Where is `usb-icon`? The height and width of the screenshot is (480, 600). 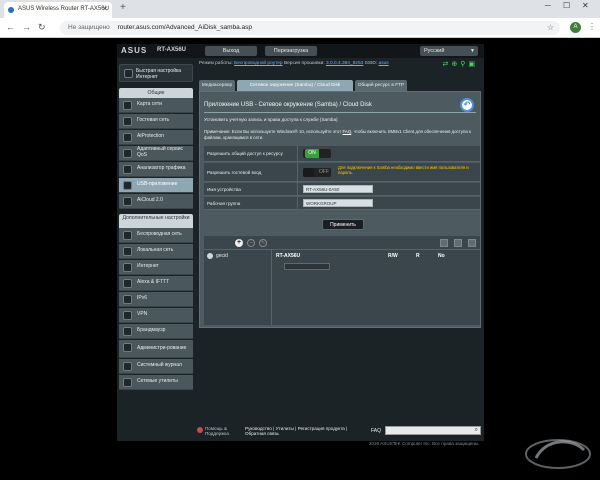
usb-icon is located at coordinates (127, 185).